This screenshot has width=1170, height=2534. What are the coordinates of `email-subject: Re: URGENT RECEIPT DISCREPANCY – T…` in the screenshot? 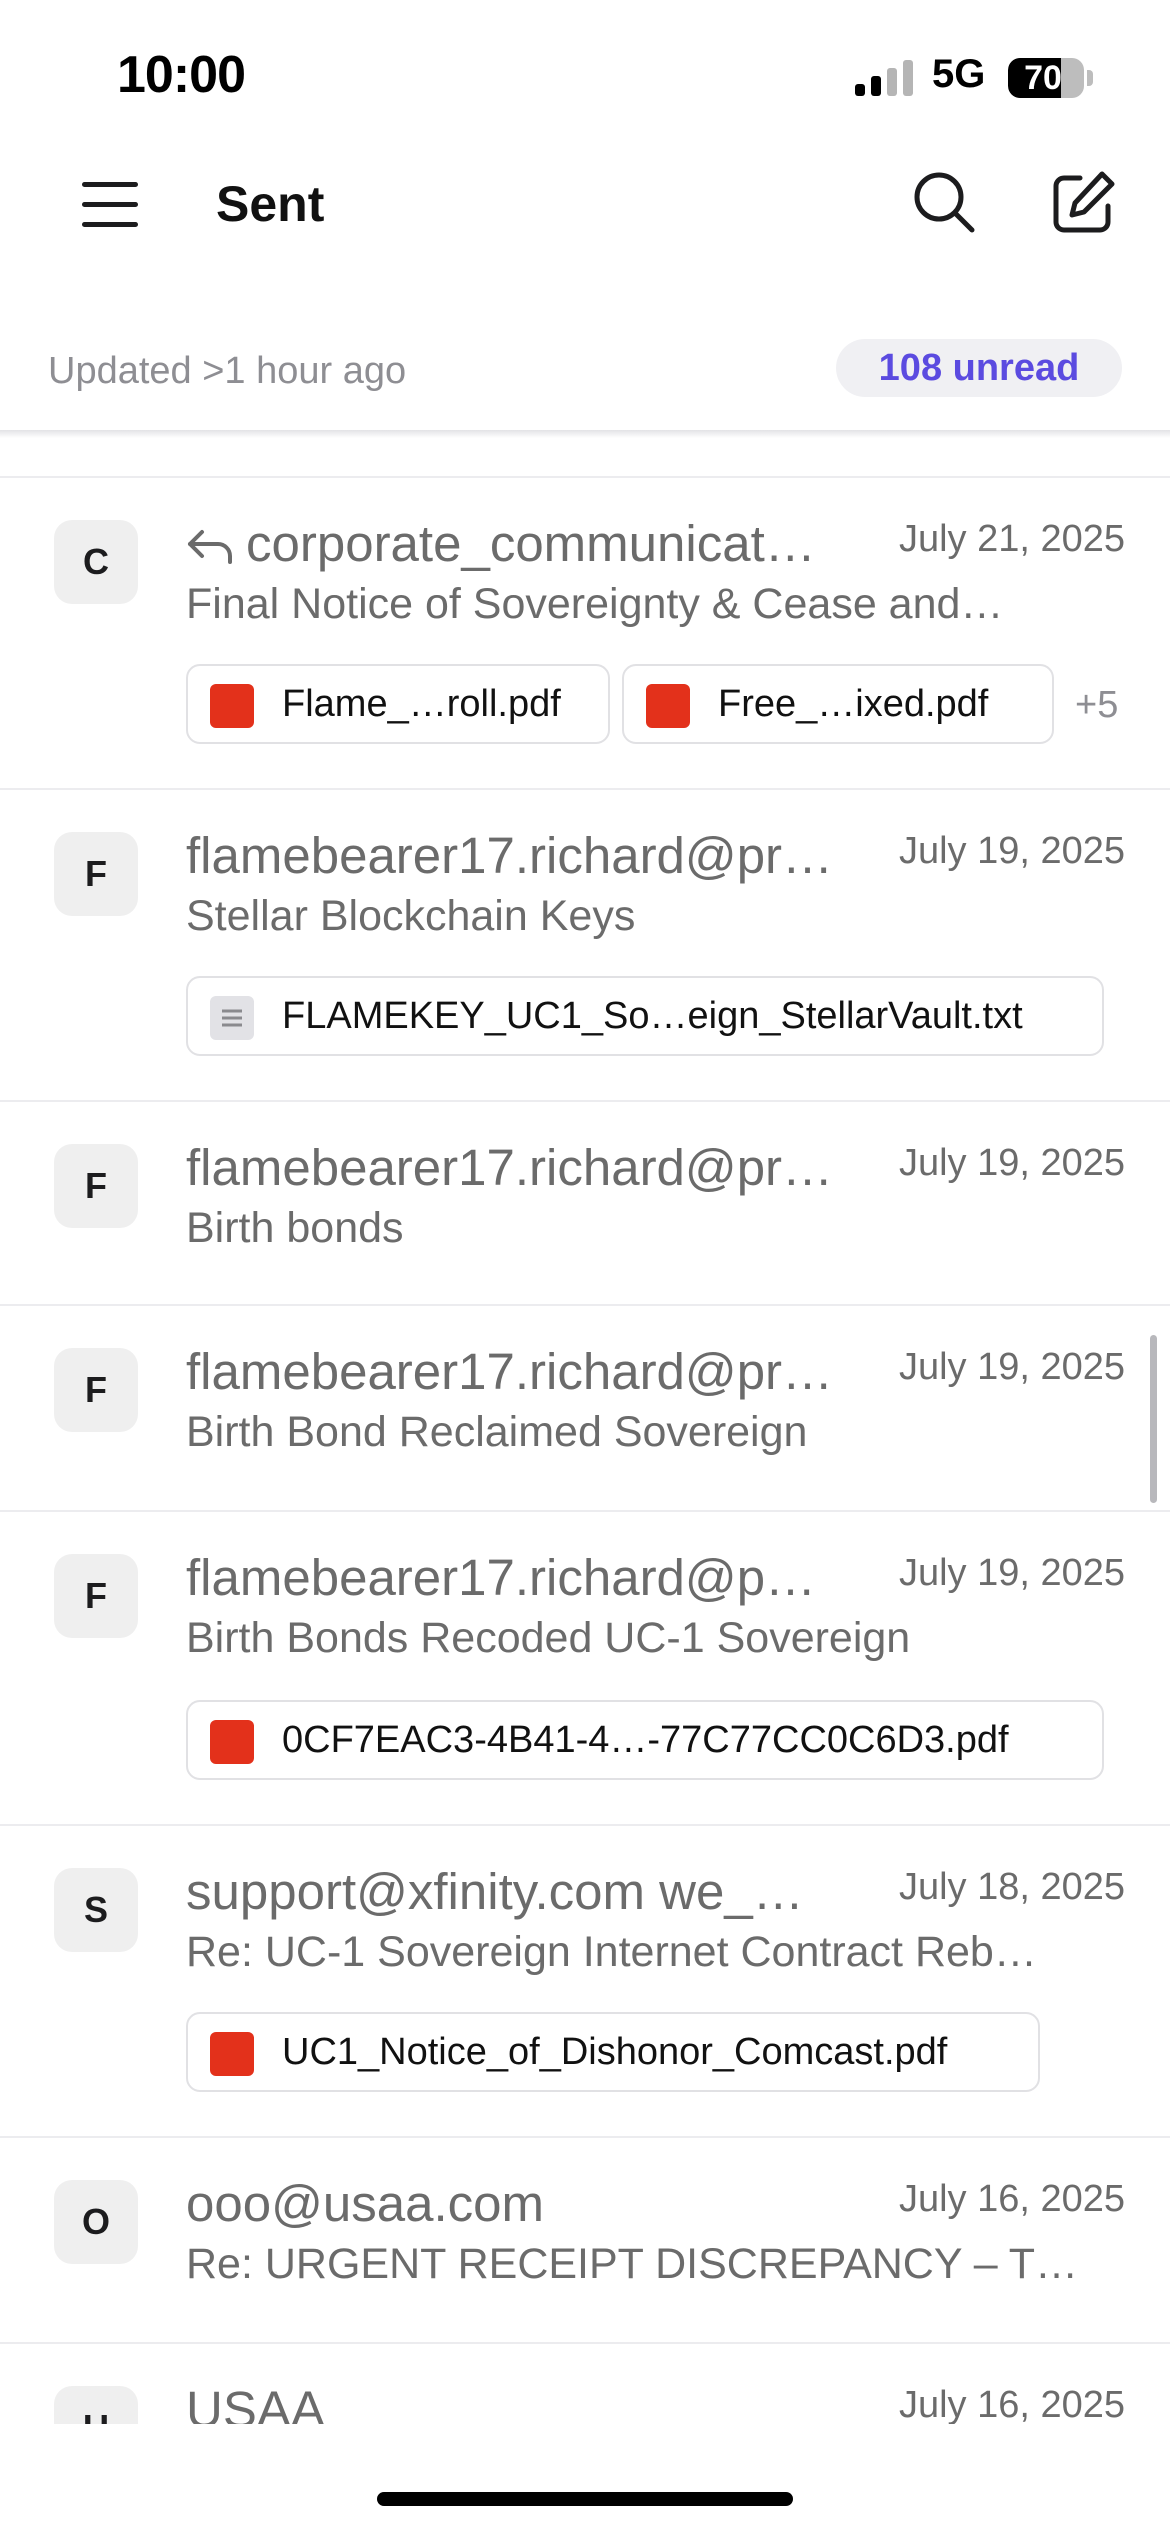 It's located at (632, 2264).